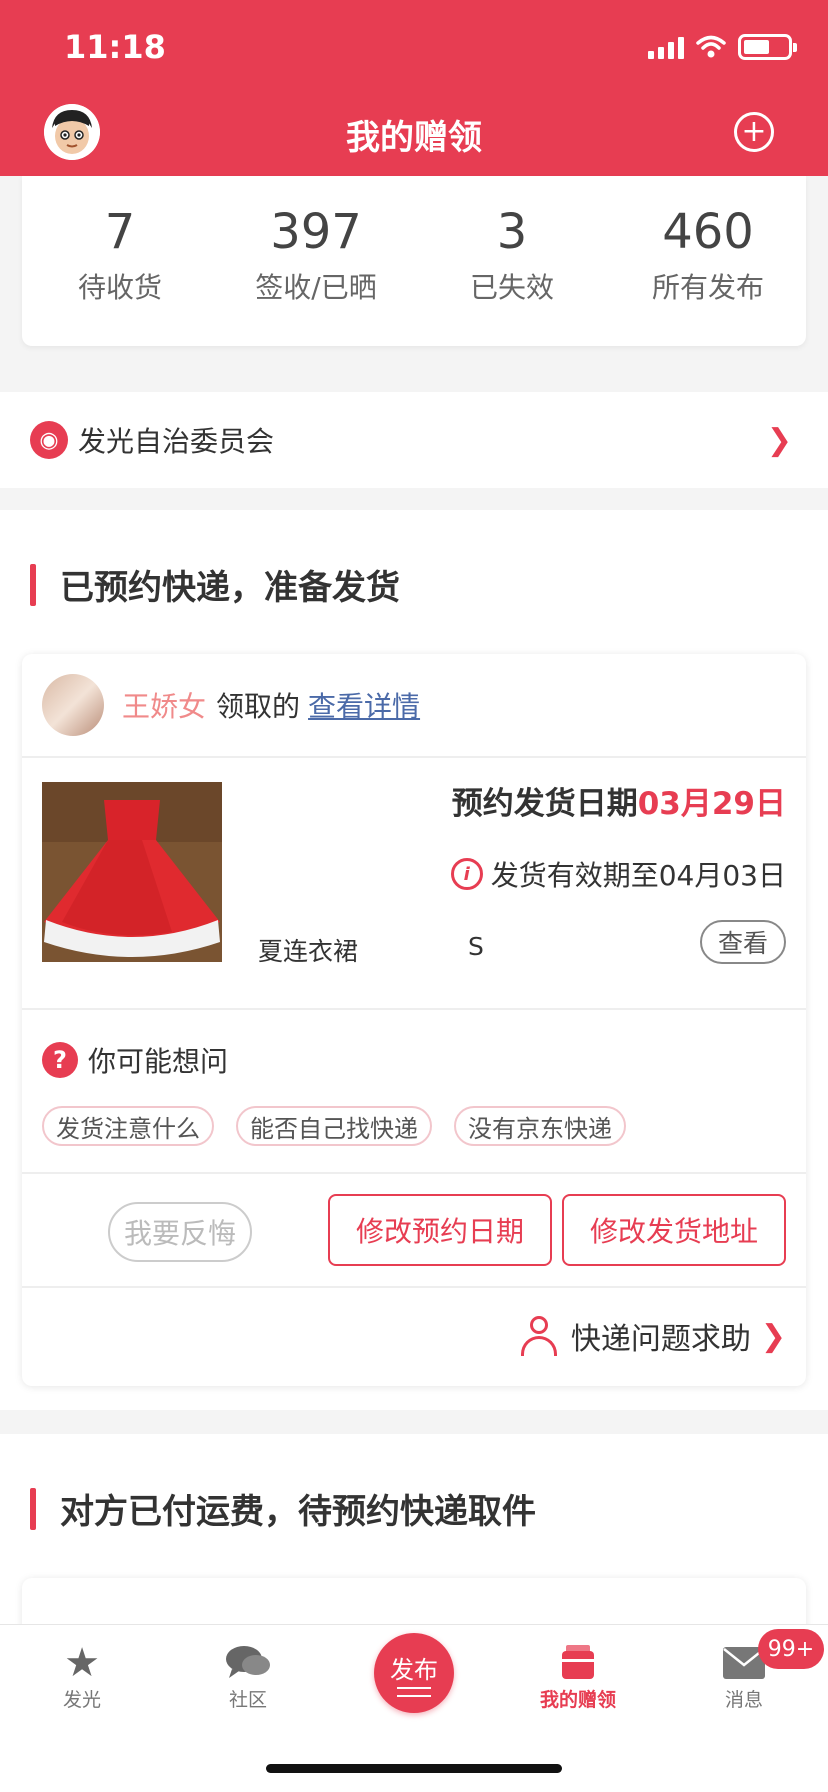  I want to click on wifi-icon, so click(711, 46).